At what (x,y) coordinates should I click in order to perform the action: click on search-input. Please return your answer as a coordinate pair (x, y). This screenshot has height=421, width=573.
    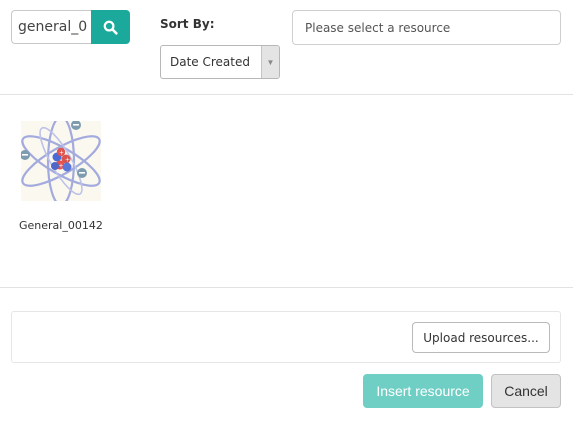
    Looking at the image, I should click on (52, 27).